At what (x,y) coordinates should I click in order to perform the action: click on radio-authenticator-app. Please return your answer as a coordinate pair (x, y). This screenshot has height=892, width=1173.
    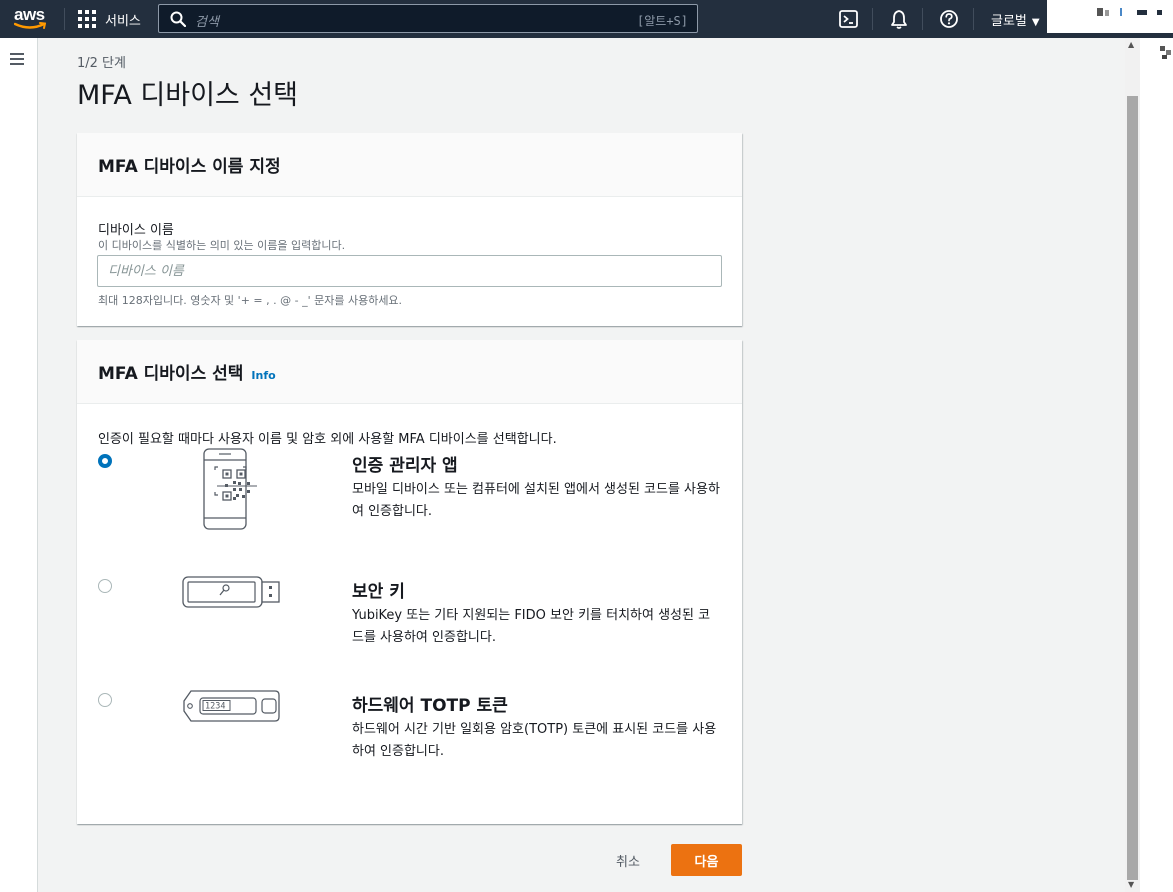
    Looking at the image, I should click on (105, 461).